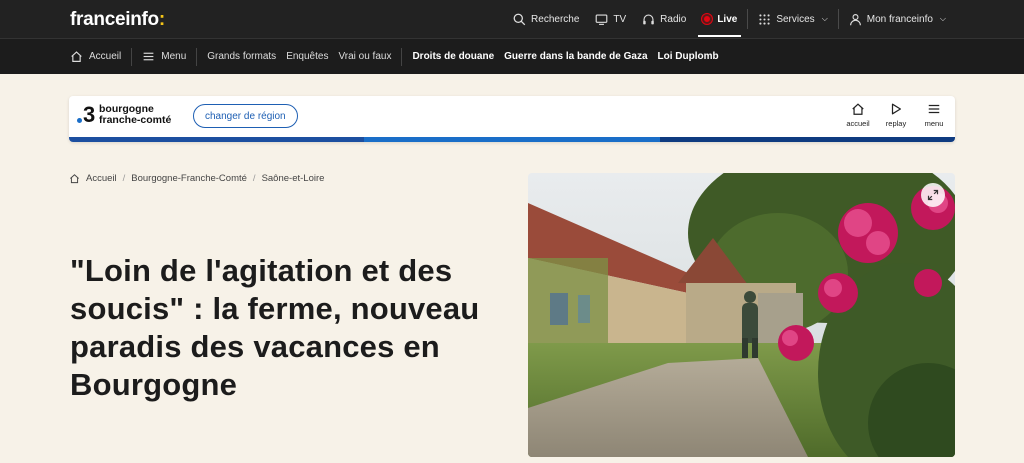  What do you see at coordinates (245, 116) in the screenshot?
I see `change-region-button: changer de région` at bounding box center [245, 116].